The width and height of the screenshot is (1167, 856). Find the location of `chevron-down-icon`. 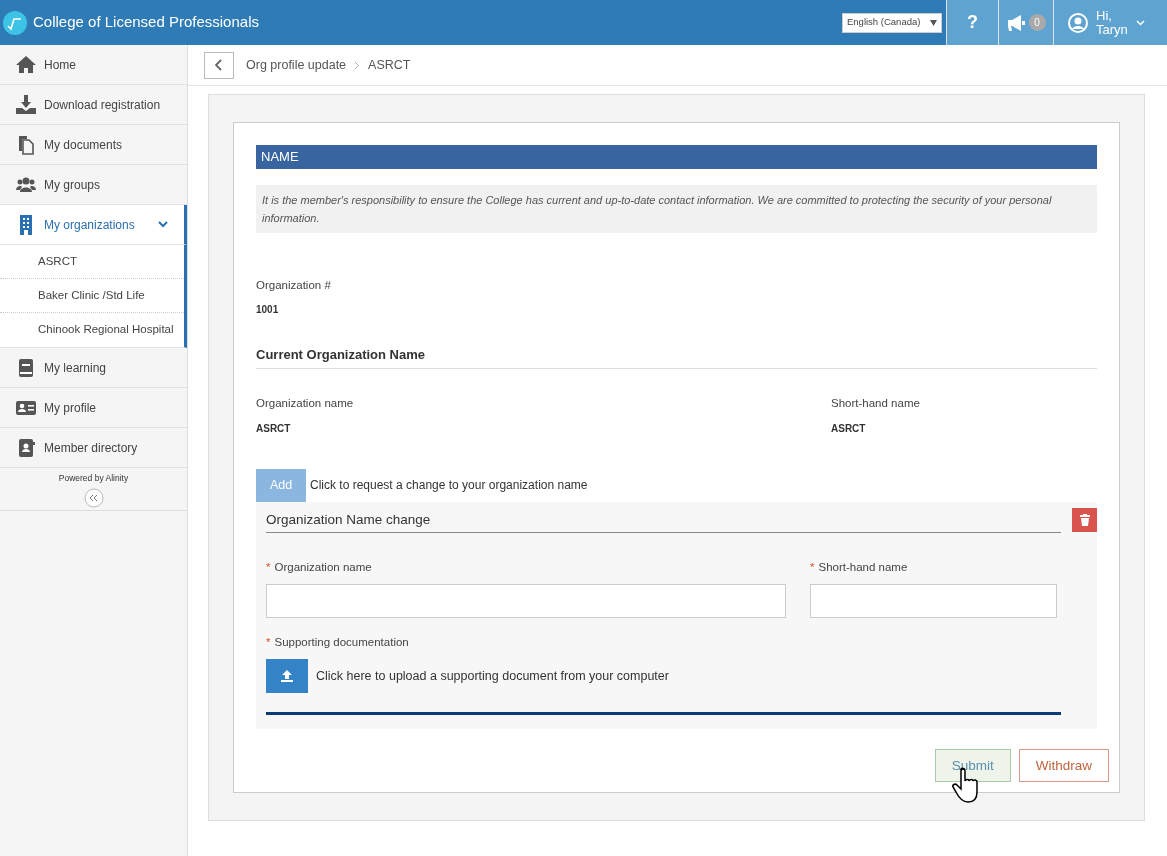

chevron-down-icon is located at coordinates (1140, 22).